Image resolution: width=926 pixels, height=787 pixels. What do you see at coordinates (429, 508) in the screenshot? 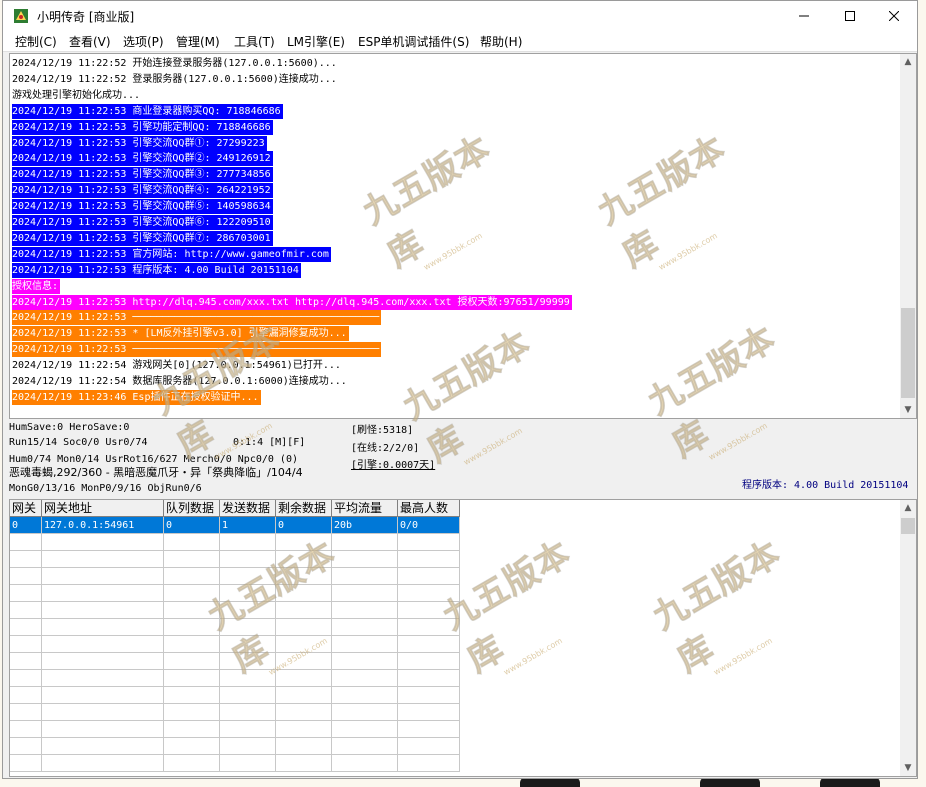
I see `col-header-max-users: 最高人数` at bounding box center [429, 508].